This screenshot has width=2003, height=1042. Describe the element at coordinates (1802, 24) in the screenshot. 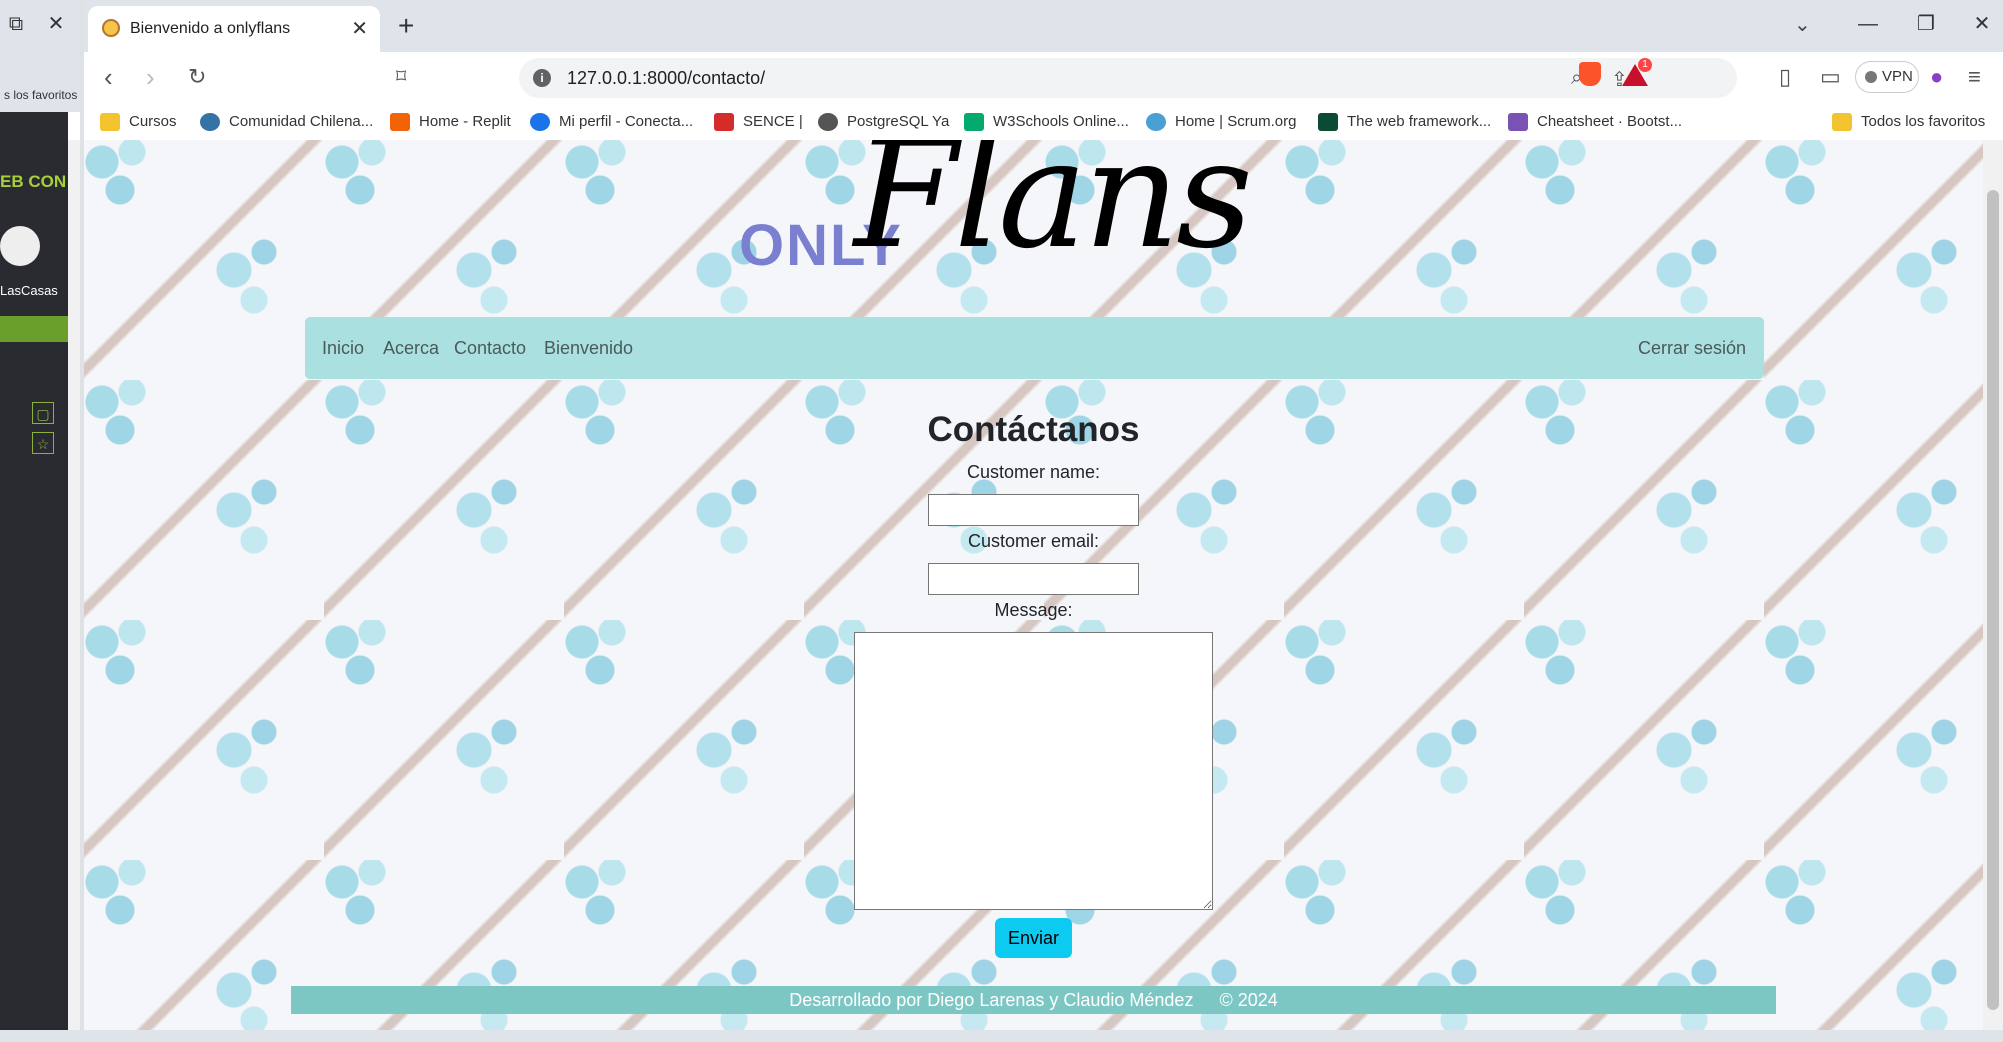

I see `tab-search-chevron-icon: ⌄` at that location.